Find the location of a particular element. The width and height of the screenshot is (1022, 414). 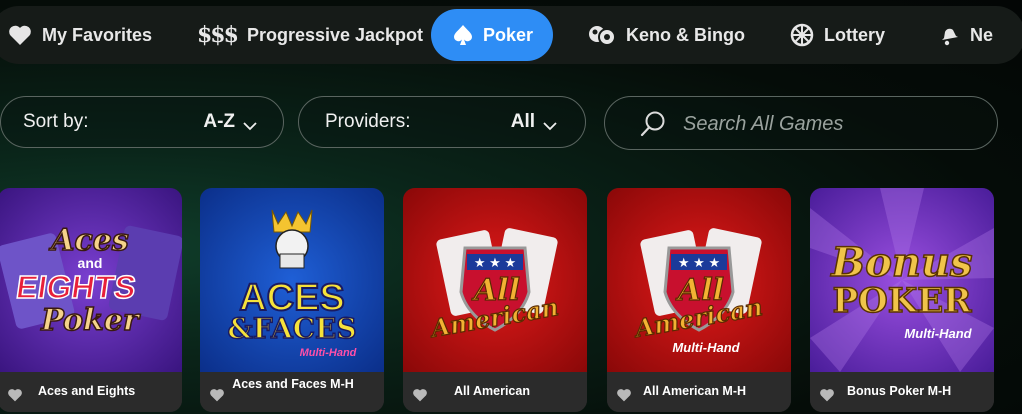

game-name: All American is located at coordinates (492, 391).